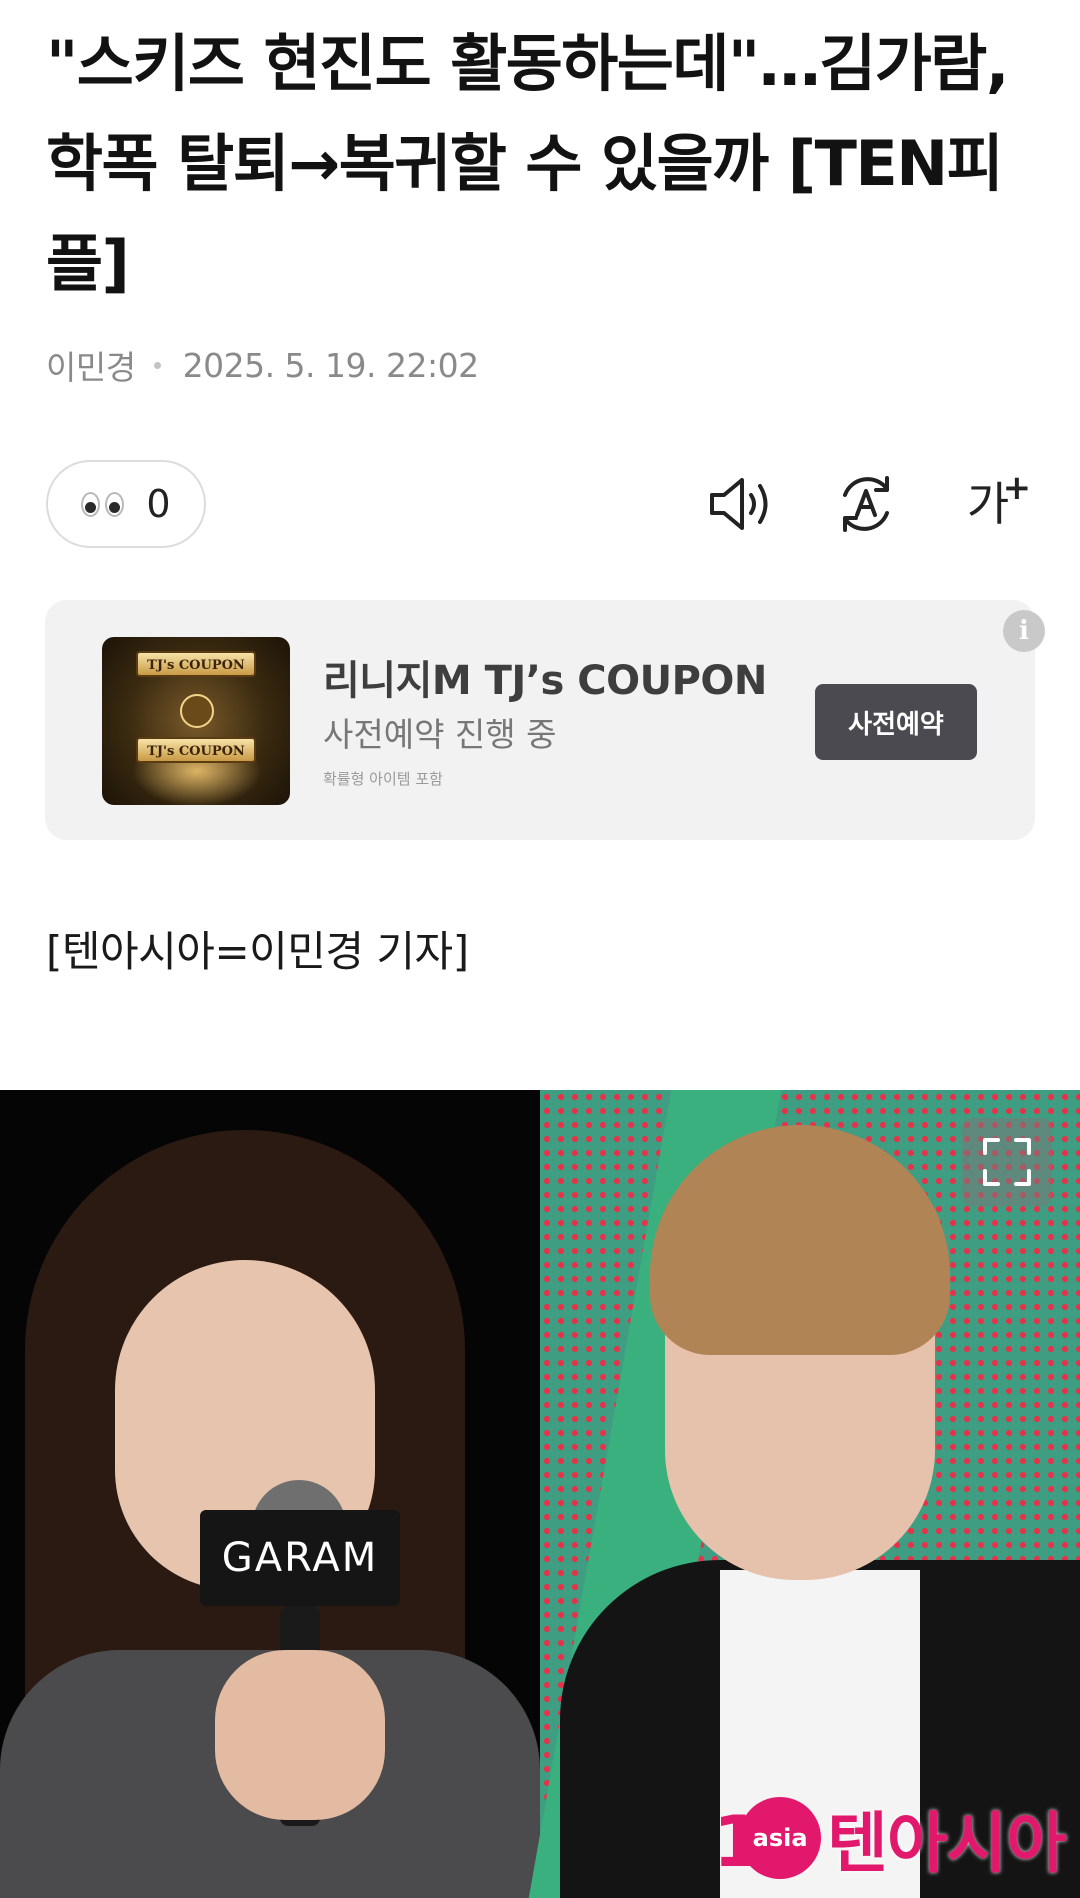  Describe the element at coordinates (440, 734) in the screenshot. I see `ad-subtitle: 사전예약 진행 중` at that location.